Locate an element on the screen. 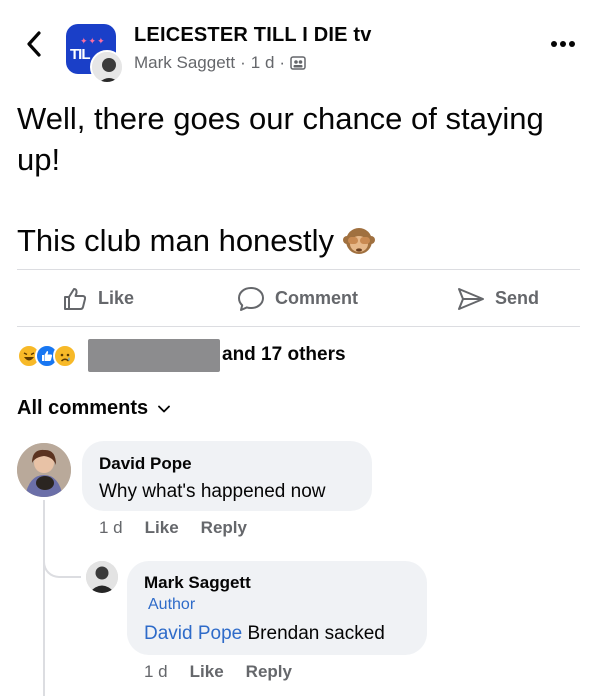  post-text-line-2-row: This club man honestly is located at coordinates (196, 240).